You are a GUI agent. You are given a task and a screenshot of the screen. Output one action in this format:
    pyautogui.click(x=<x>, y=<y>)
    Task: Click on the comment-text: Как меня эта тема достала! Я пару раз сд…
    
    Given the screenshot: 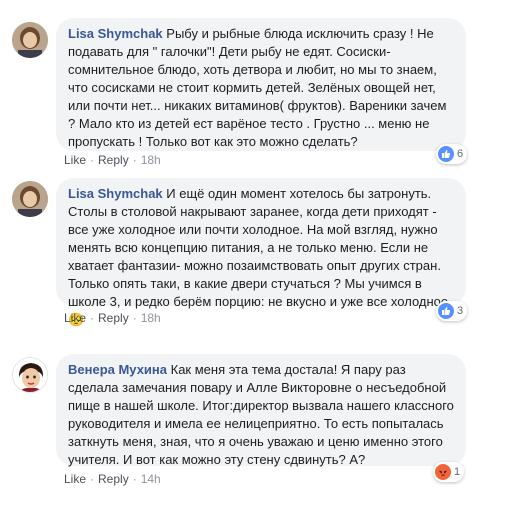 What is the action you would take?
    pyautogui.click(x=261, y=414)
    